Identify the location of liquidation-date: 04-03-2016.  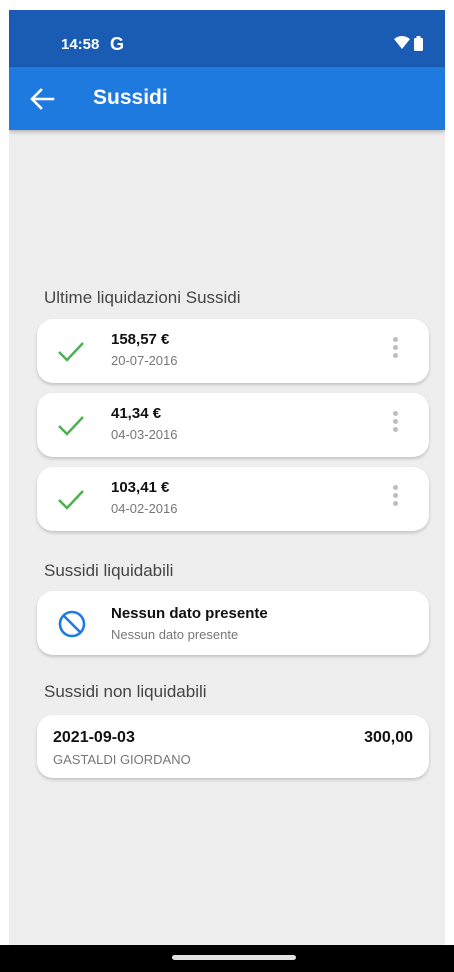
(144, 434).